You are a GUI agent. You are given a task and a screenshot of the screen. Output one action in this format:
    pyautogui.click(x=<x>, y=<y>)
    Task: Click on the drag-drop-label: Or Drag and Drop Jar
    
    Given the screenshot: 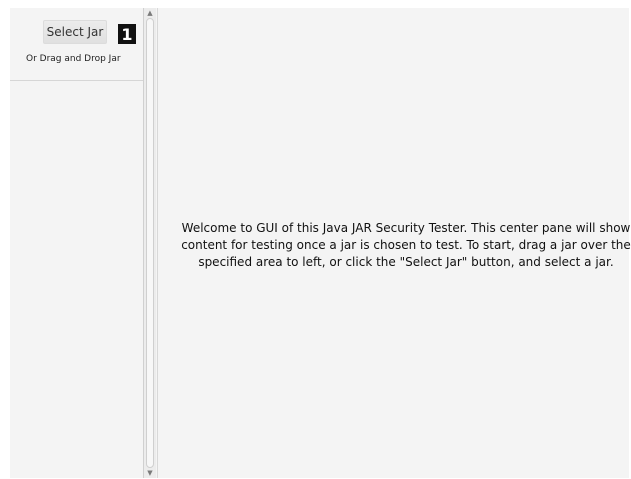 What is the action you would take?
    pyautogui.click(x=73, y=59)
    